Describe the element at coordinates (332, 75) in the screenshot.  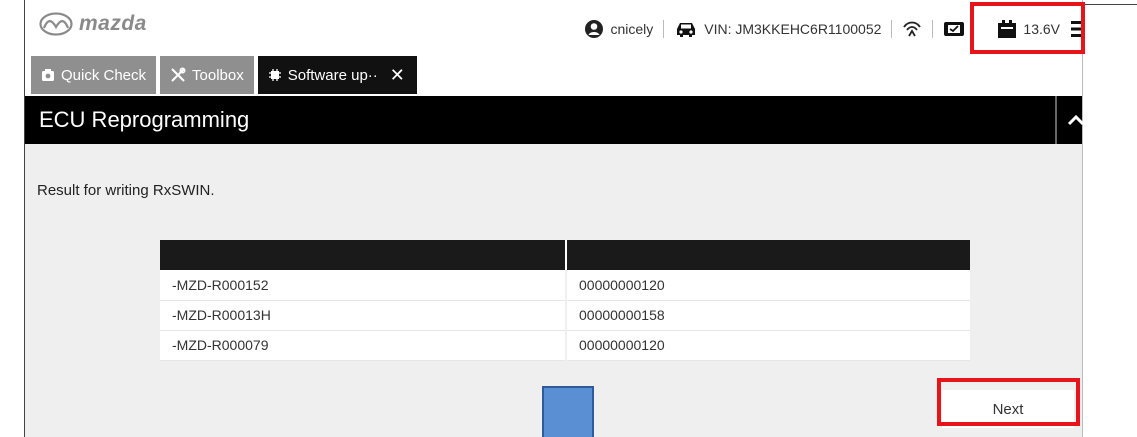
I see `tab-label: Software up··` at that location.